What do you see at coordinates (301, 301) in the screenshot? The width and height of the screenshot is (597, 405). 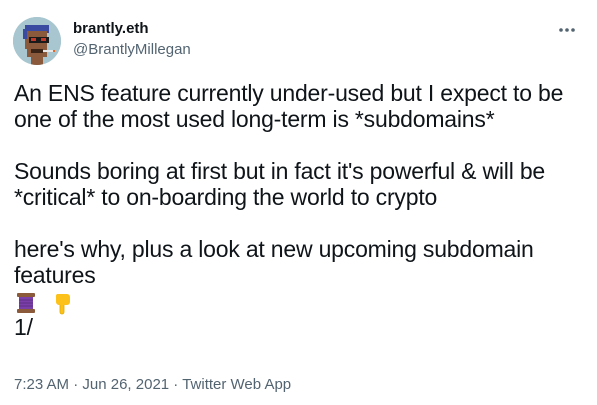 I see `emoji-row` at bounding box center [301, 301].